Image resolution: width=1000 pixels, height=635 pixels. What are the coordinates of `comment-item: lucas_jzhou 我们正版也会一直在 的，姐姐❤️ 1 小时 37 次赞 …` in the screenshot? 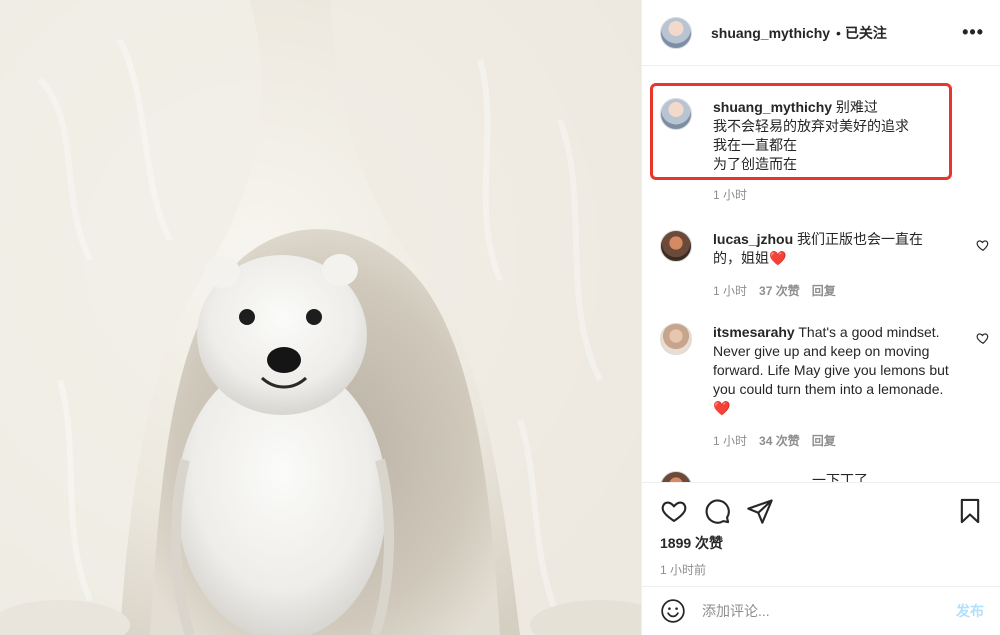 It's located at (825, 265).